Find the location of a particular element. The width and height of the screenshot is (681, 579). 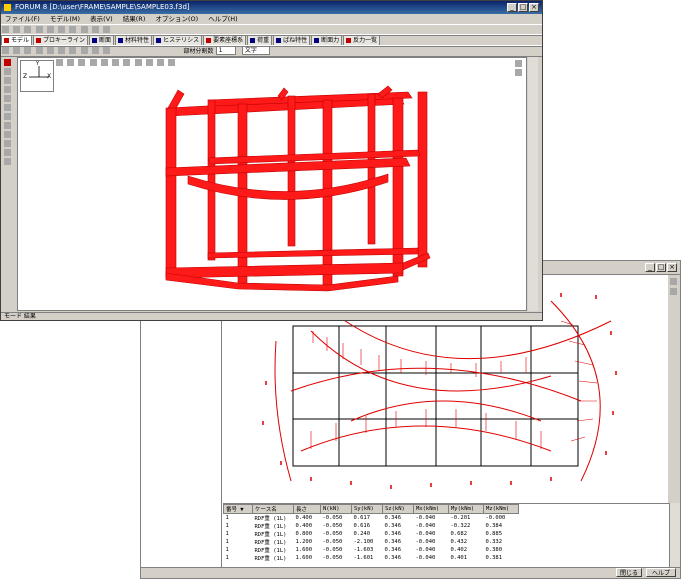

axis-icon is located at coordinates (107, 50).